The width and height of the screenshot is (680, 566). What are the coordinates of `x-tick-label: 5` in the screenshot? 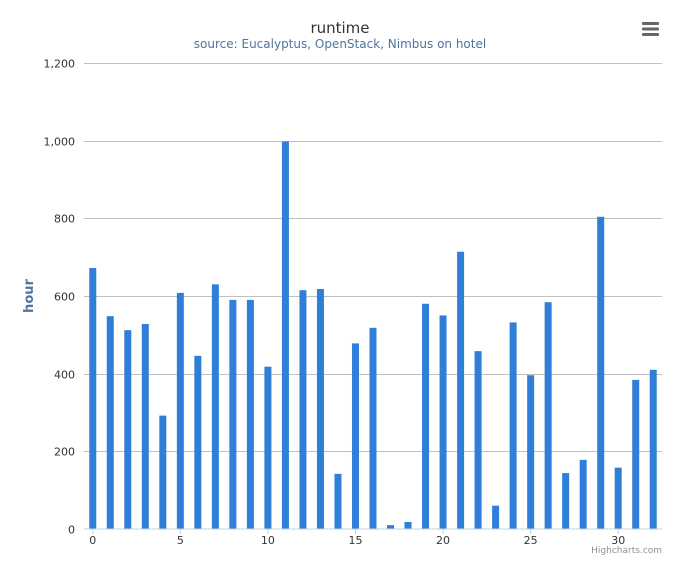 It's located at (180, 540).